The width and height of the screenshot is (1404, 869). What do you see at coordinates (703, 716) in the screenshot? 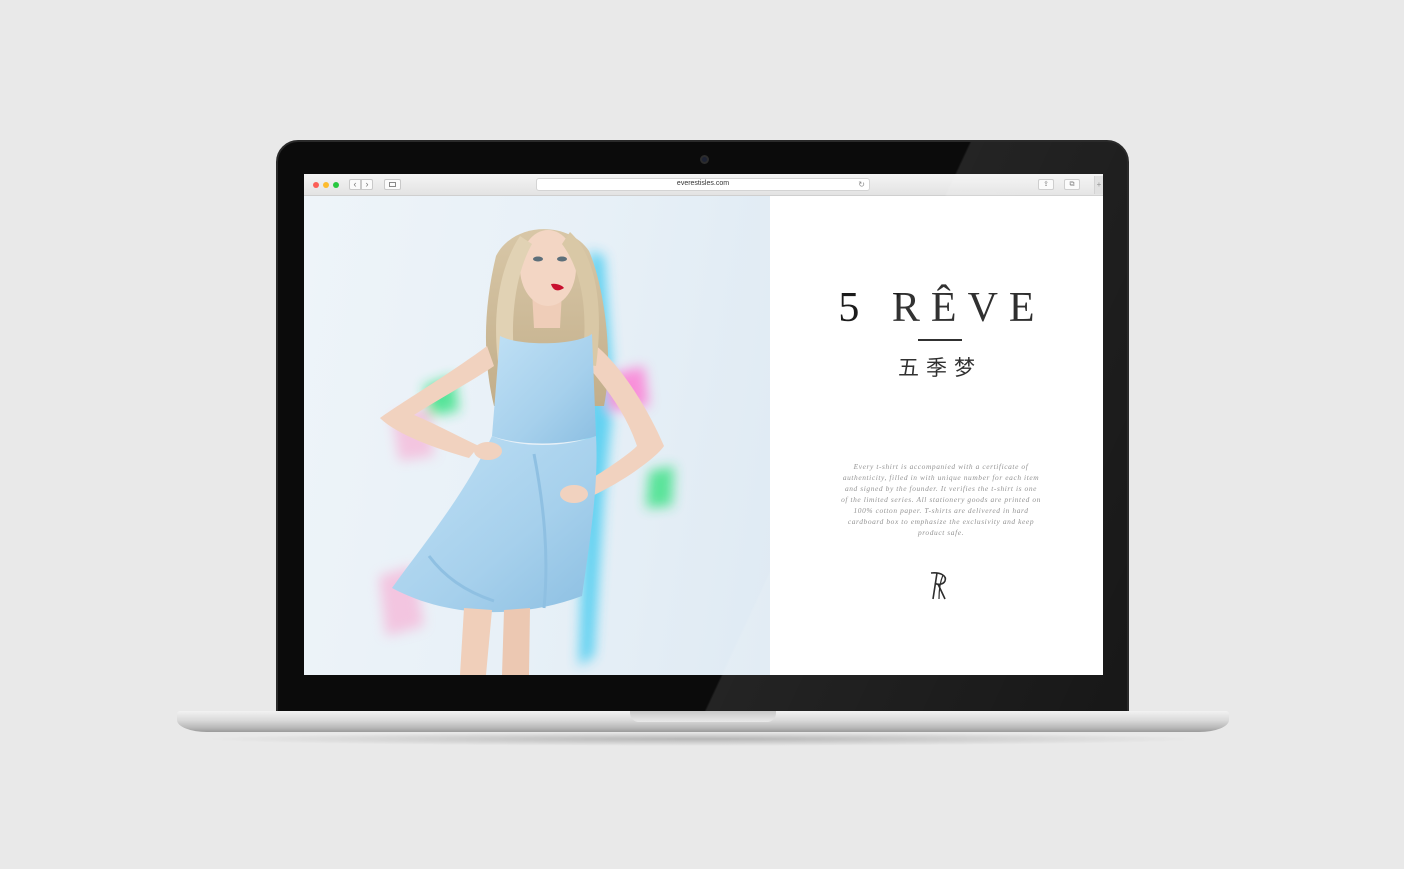
I see `laptop-opening-notch` at bounding box center [703, 716].